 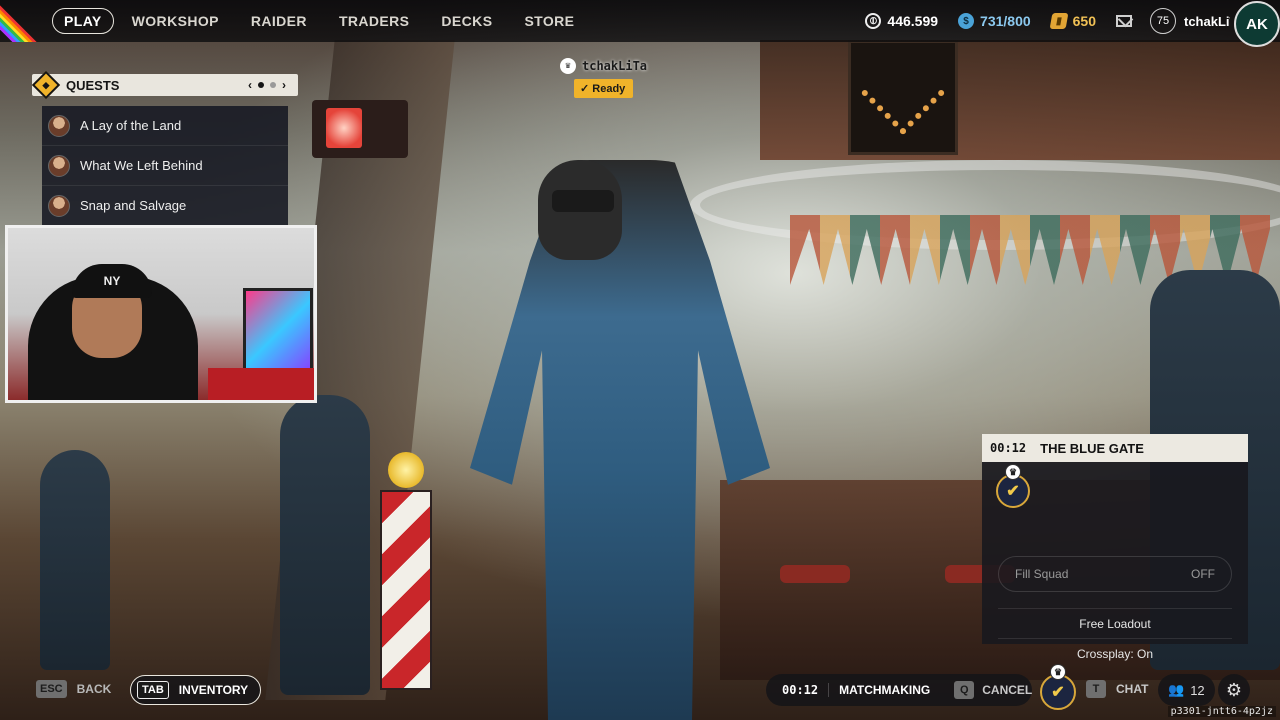 I want to click on matchmaking-status: MATCHMAKING, so click(x=885, y=690).